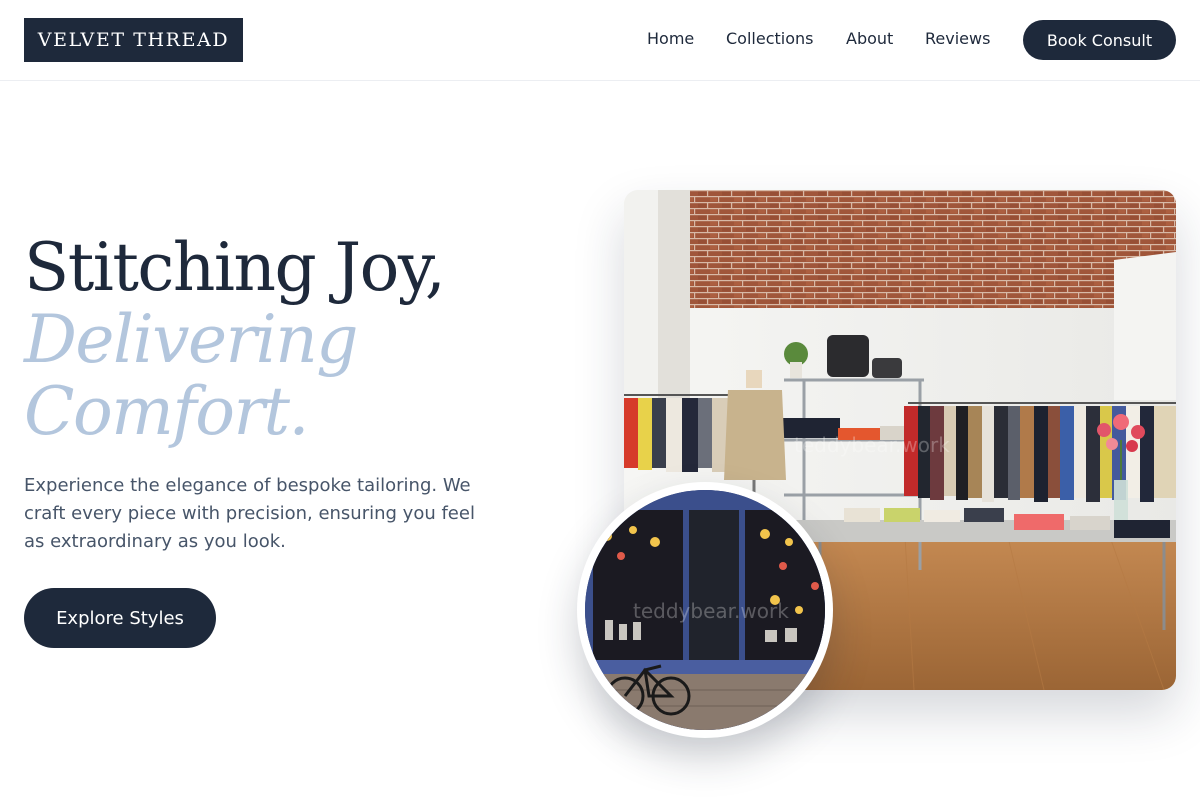 The image size is (1200, 800). Describe the element at coordinates (167, 411) in the screenshot. I see `hero-title-line-3: Comfort.` at that location.